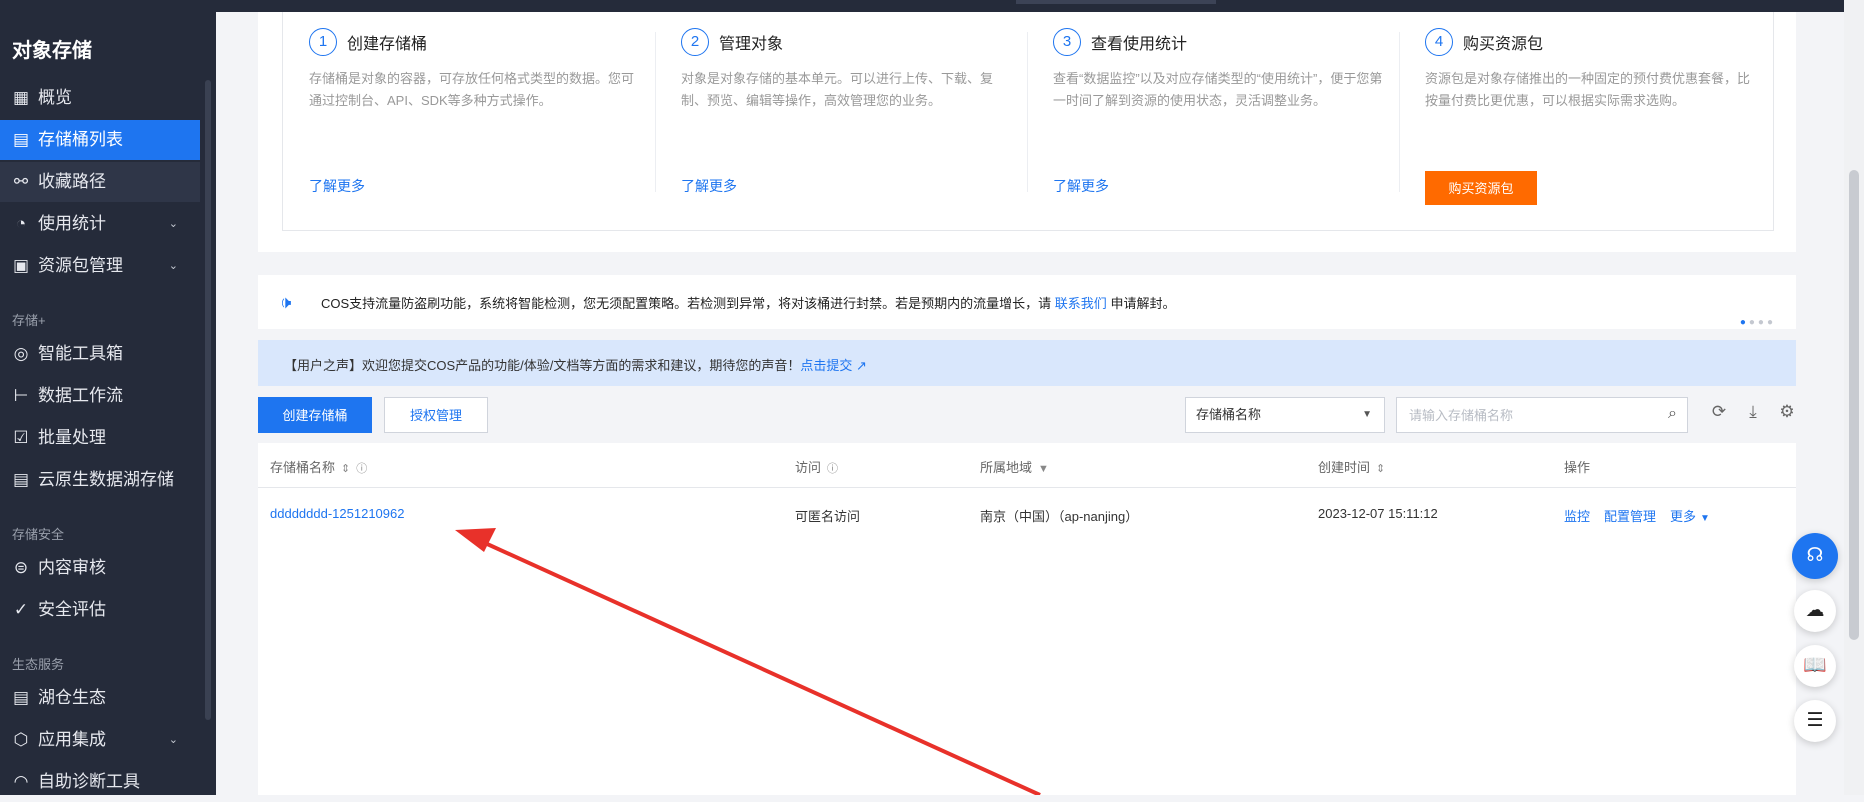 The width and height of the screenshot is (1864, 802). I want to click on download-icon: ⤓, so click(1753, 412).